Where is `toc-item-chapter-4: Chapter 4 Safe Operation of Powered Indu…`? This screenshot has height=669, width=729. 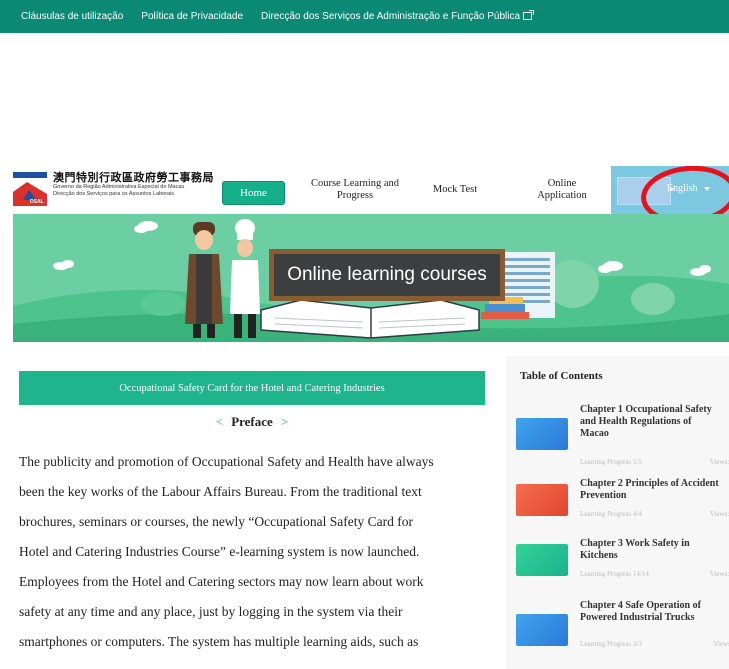 toc-item-chapter-4: Chapter 4 Safe Operation of Powered Indu… is located at coordinates (622, 630).